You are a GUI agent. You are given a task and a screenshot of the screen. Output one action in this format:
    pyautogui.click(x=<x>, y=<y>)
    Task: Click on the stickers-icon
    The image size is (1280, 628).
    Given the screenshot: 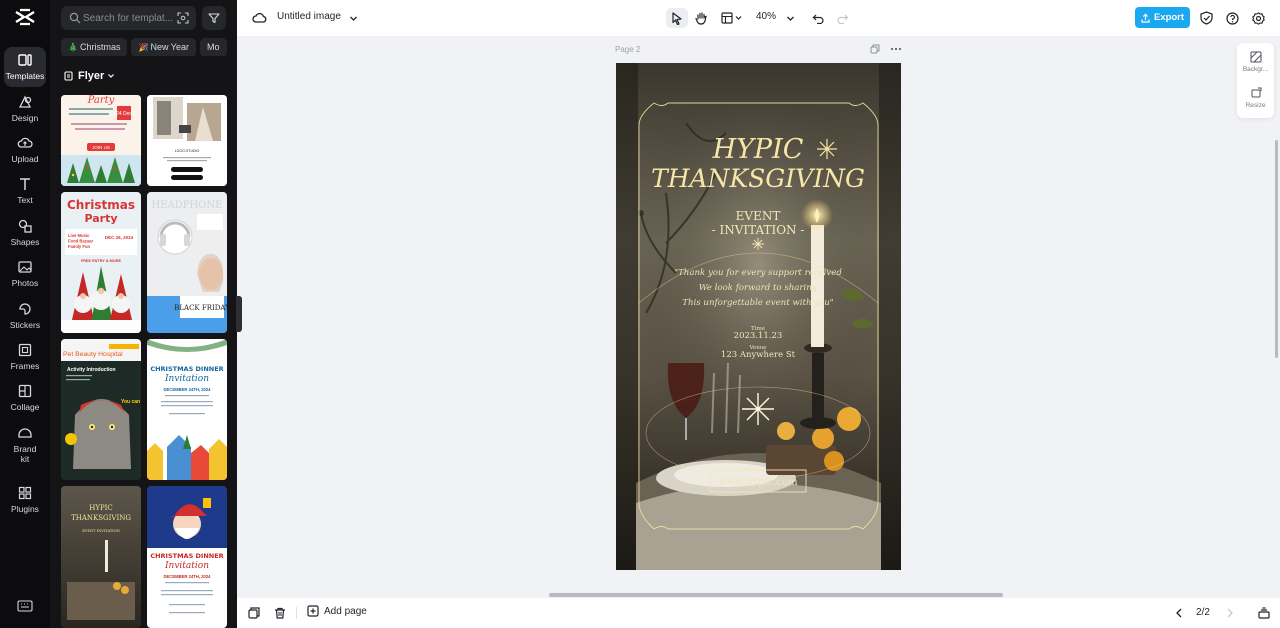 What is the action you would take?
    pyautogui.click(x=25, y=309)
    